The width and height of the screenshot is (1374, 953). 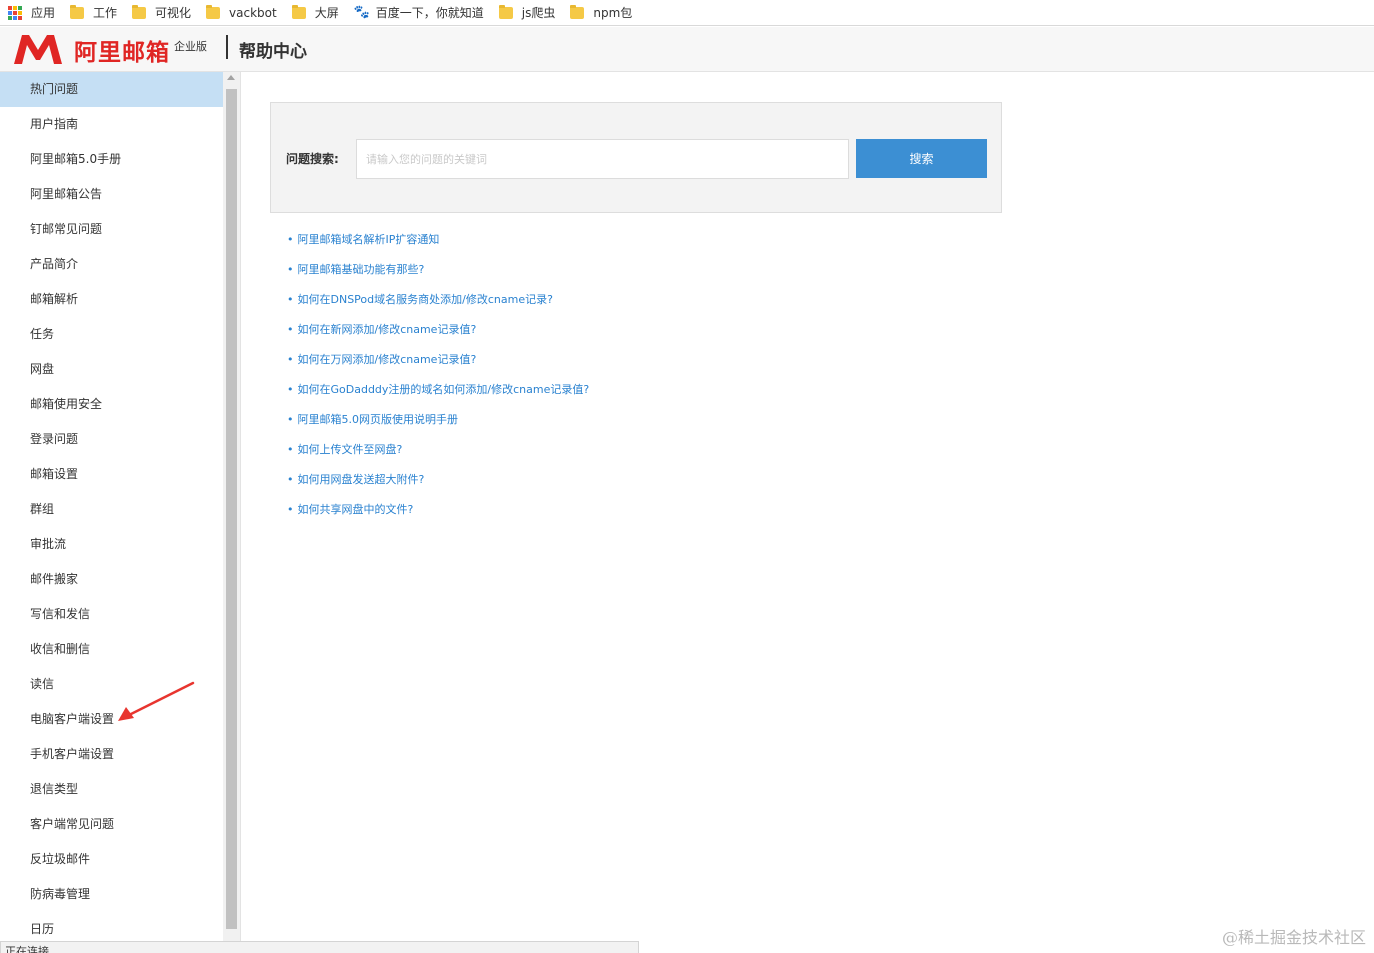 I want to click on sidebar-item: 阿里邮箱公告, so click(x=111, y=194).